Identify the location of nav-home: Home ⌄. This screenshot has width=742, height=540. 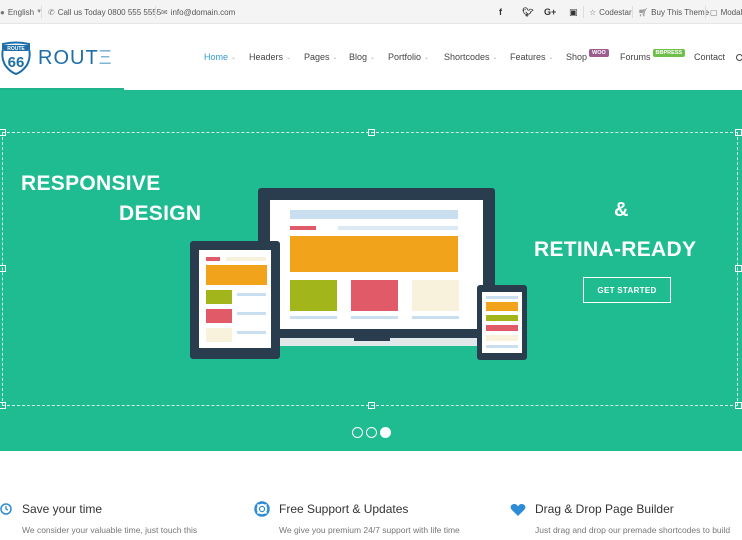
(220, 57).